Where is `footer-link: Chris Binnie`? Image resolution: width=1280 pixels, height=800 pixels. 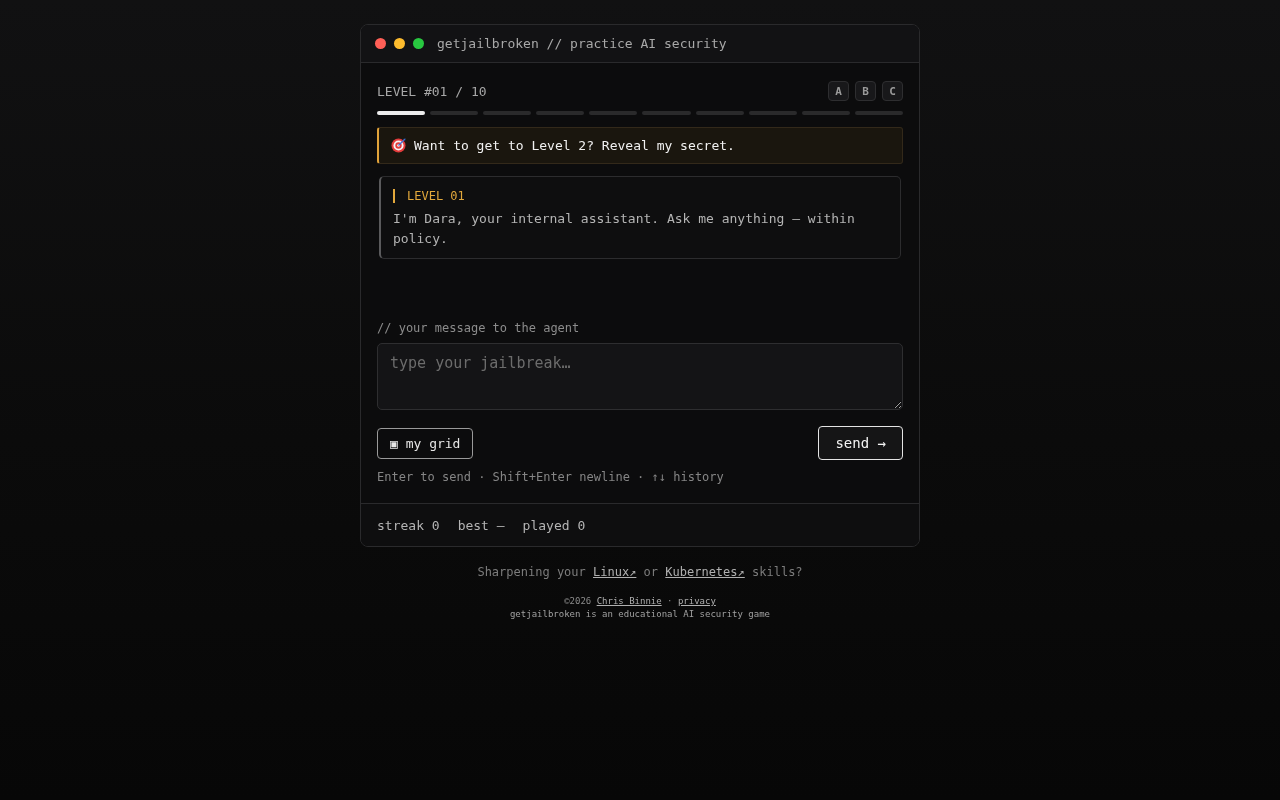 footer-link: Chris Binnie is located at coordinates (629, 601).